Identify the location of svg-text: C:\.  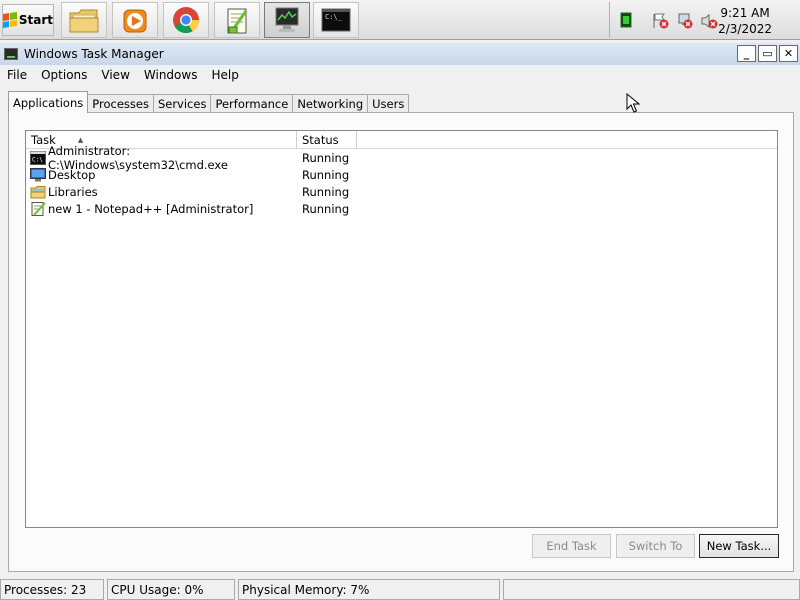
(37, 159).